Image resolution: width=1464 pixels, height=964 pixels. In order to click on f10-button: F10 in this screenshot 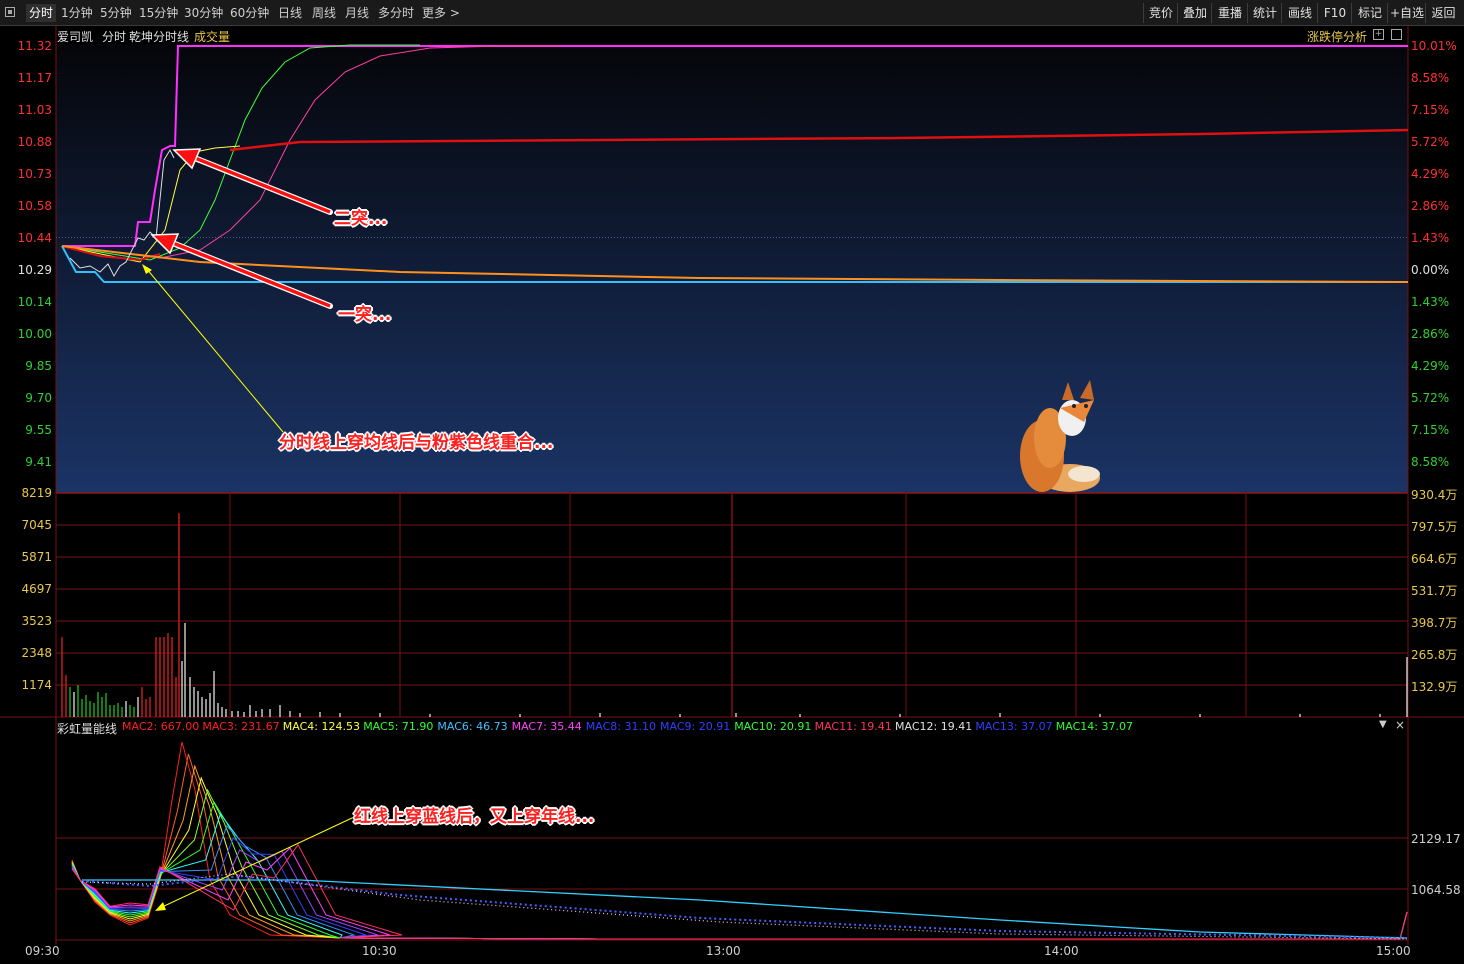, I will do `click(1334, 13)`.